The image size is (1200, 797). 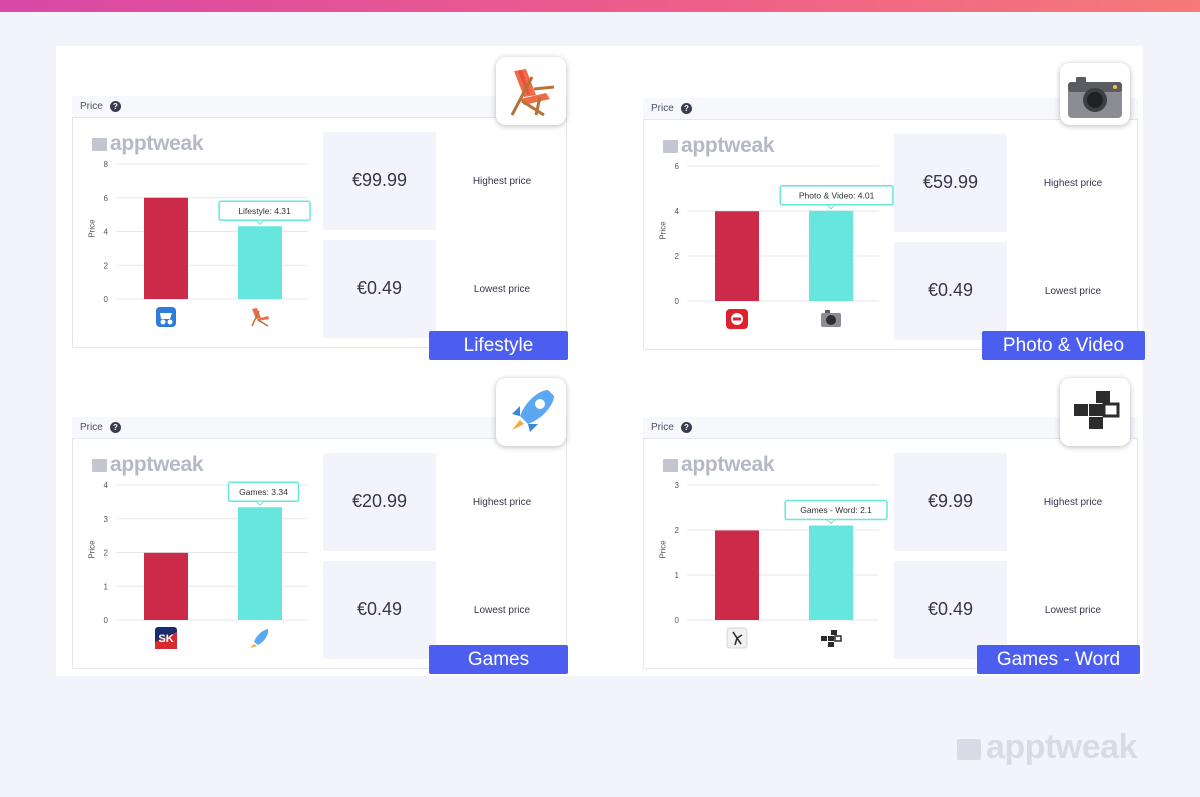 I want to click on highest-price-value: €9.99, so click(x=950, y=501).